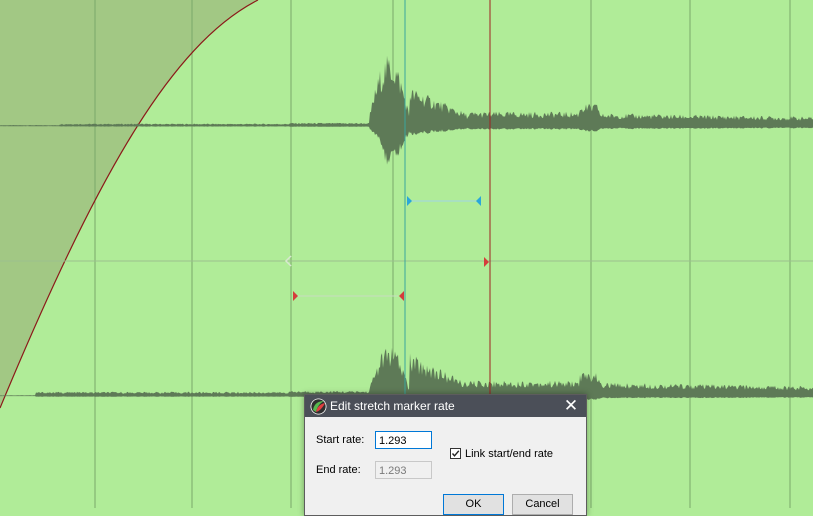 Image resolution: width=813 pixels, height=516 pixels. I want to click on reaper-logo-icon, so click(318, 406).